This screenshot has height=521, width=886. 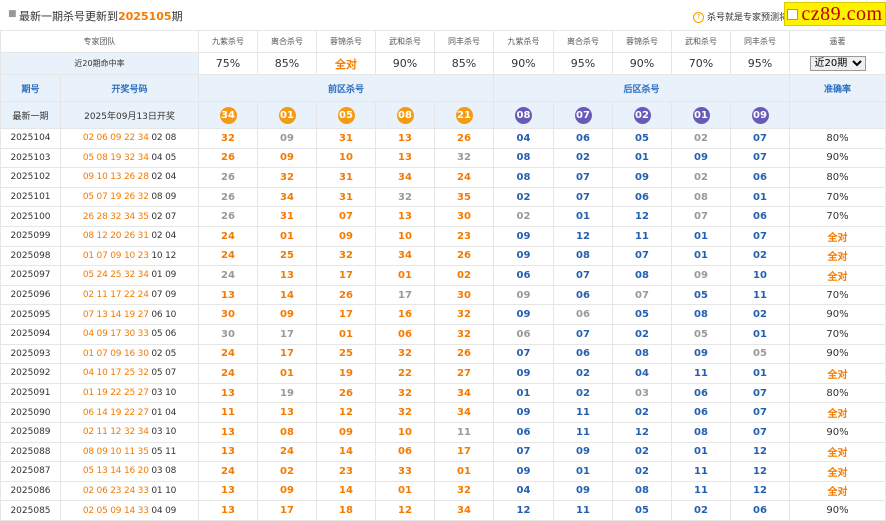 What do you see at coordinates (164, 373) in the screenshot?
I see `back-draw-numbers: 05 07` at bounding box center [164, 373].